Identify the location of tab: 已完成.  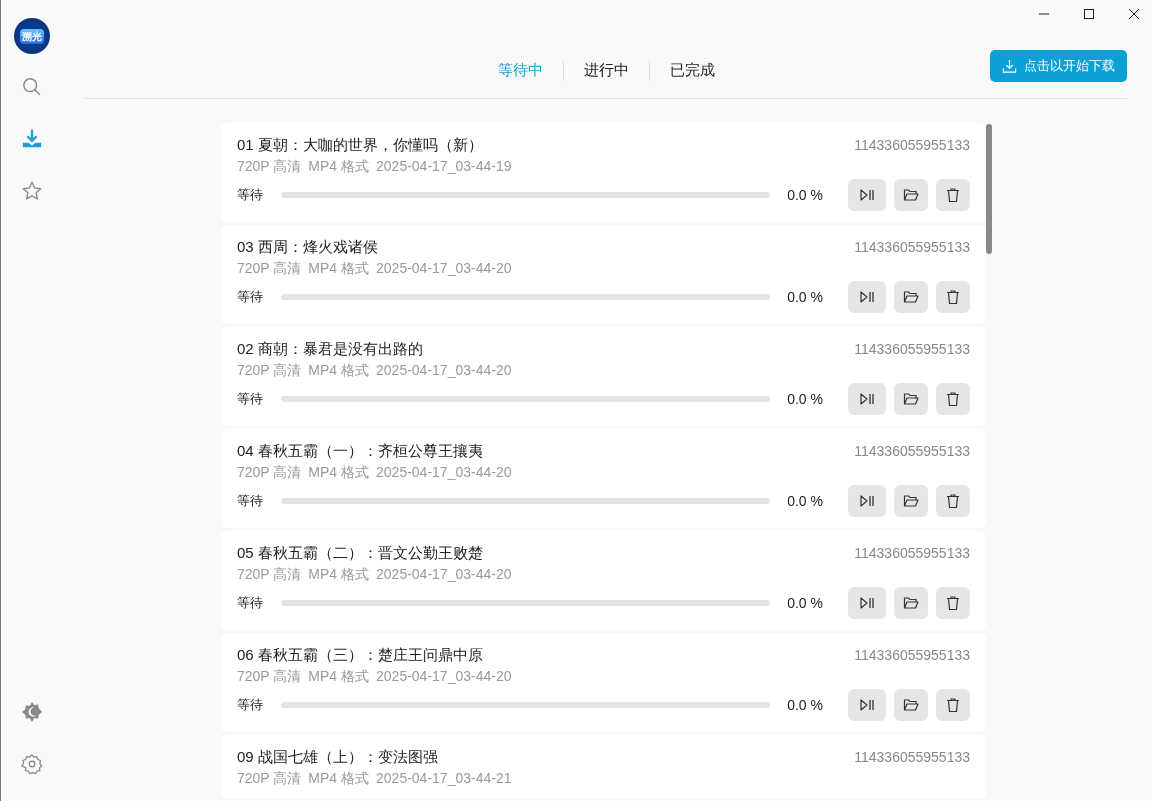
(692, 71).